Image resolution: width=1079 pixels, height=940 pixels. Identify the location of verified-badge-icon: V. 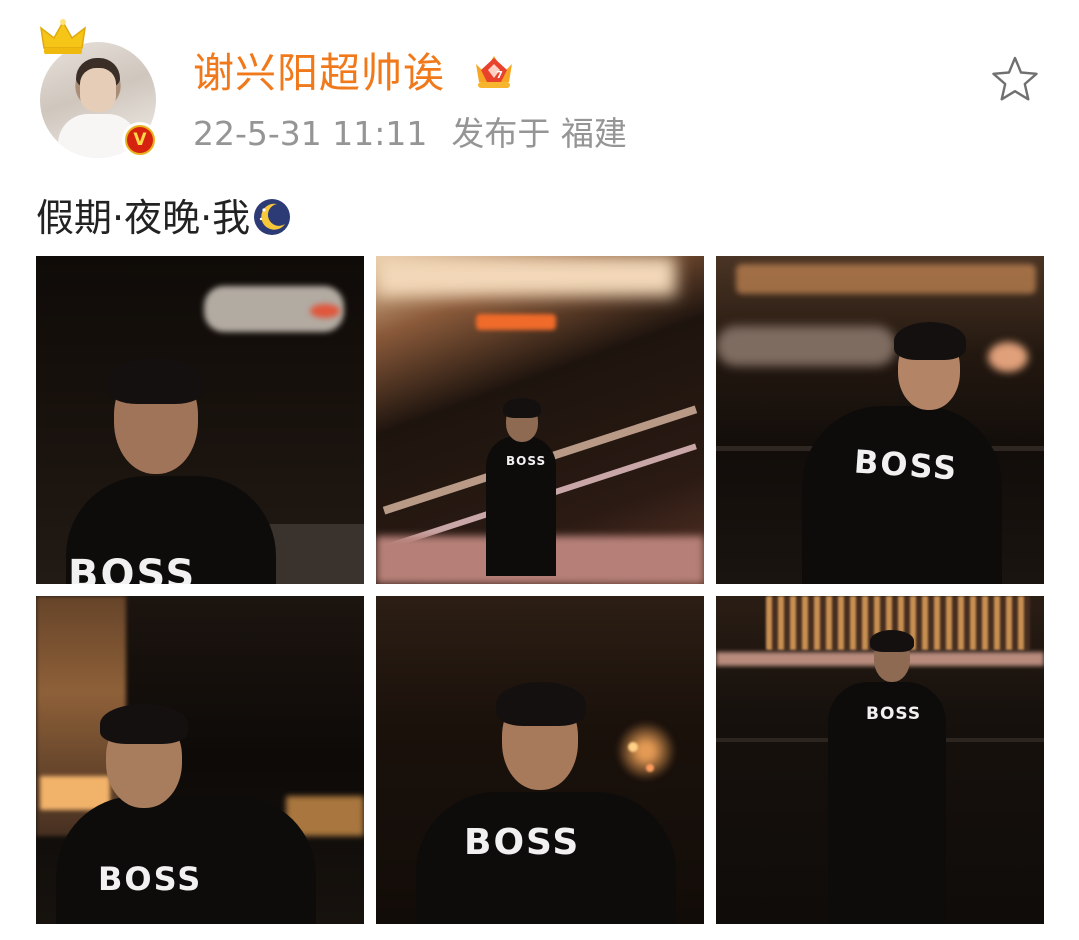
(140, 140).